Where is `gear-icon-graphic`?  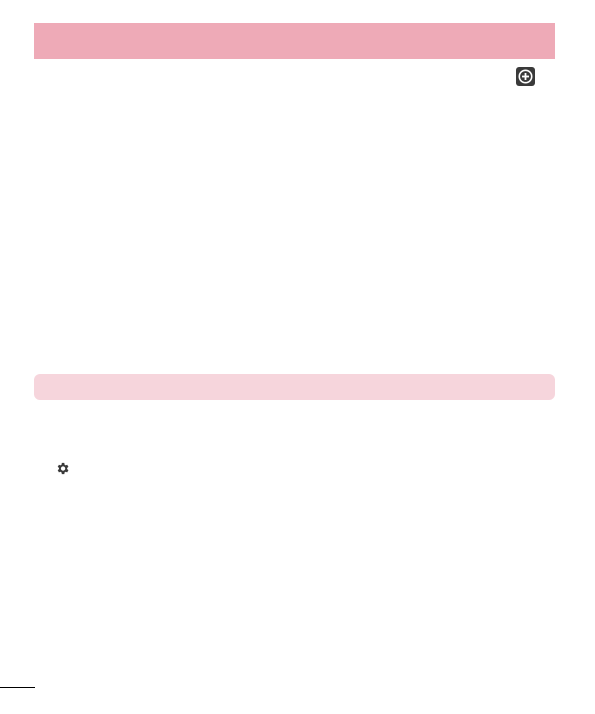 gear-icon-graphic is located at coordinates (63, 468).